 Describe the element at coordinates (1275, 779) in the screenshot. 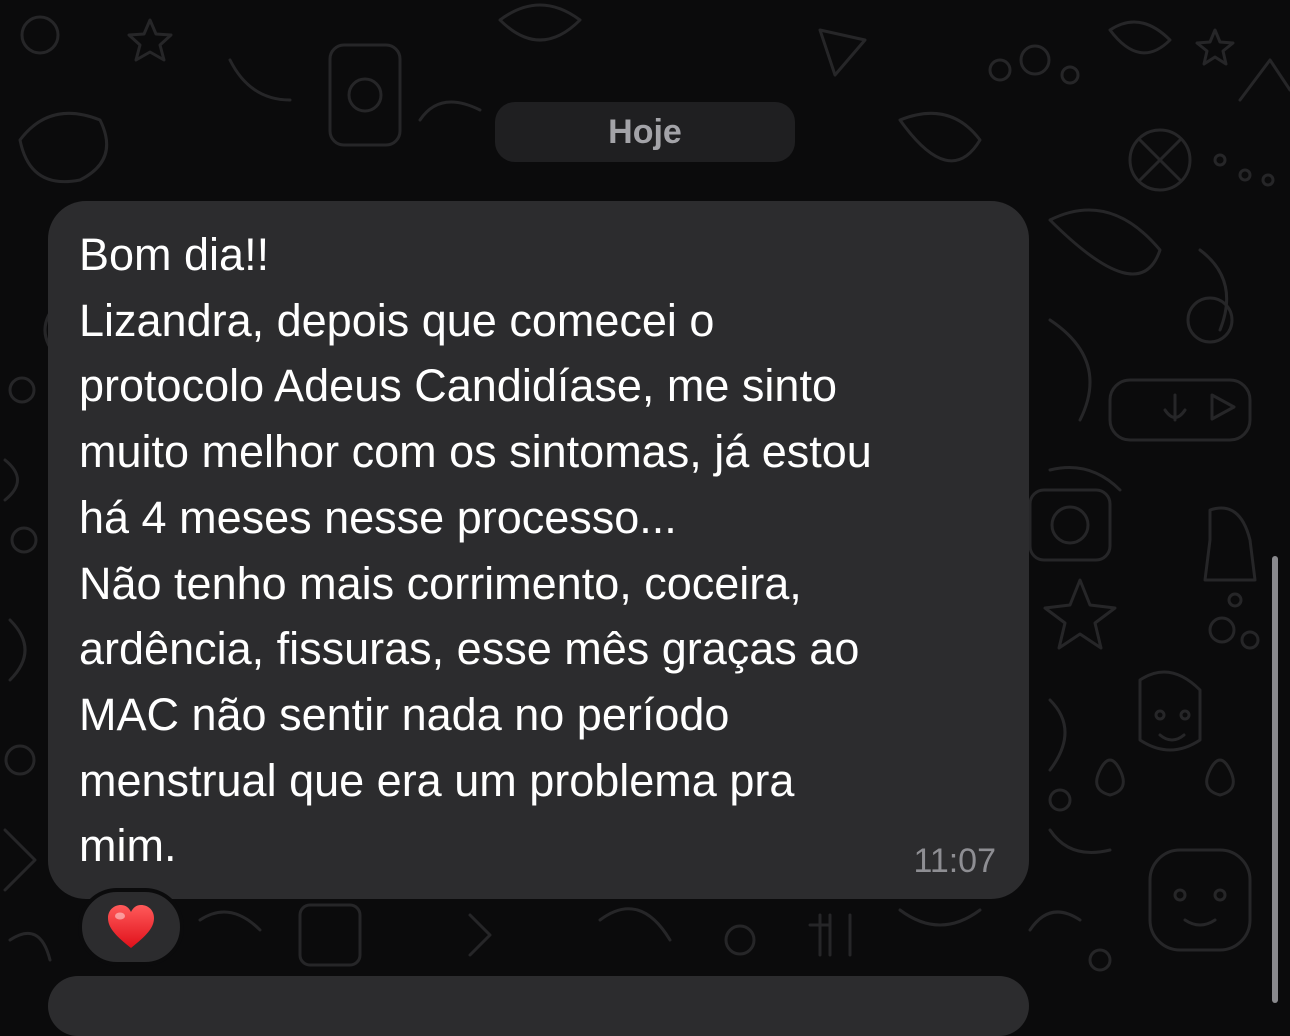

I see `scrollbar` at that location.